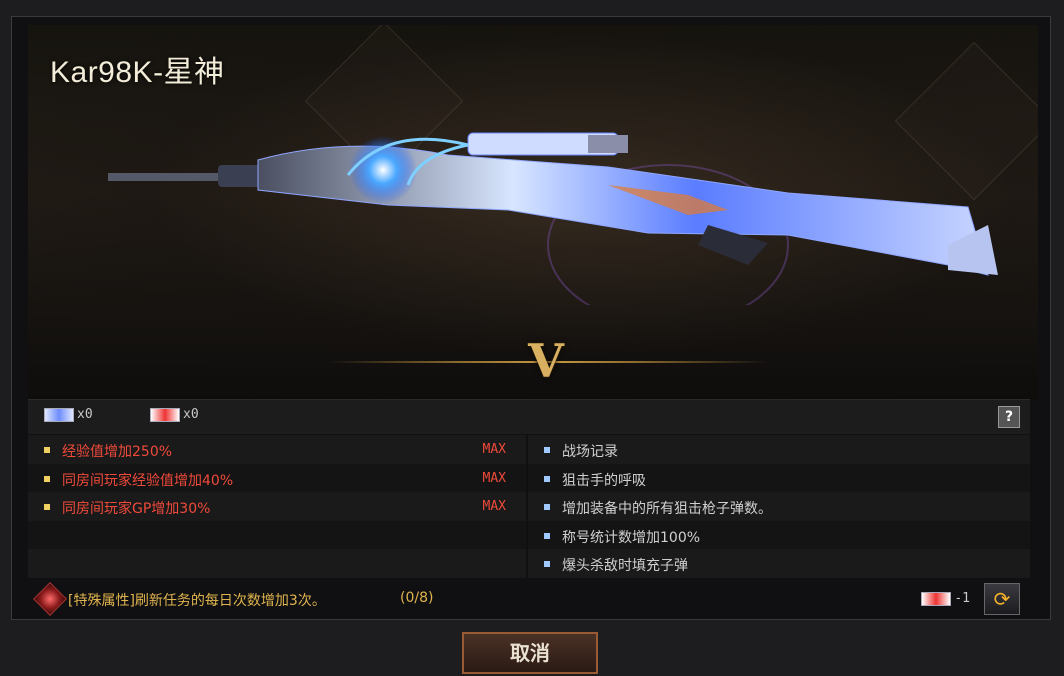 This screenshot has height=676, width=1064. I want to click on attribute-label: 同房间玩家GP增加30%, so click(136, 509).